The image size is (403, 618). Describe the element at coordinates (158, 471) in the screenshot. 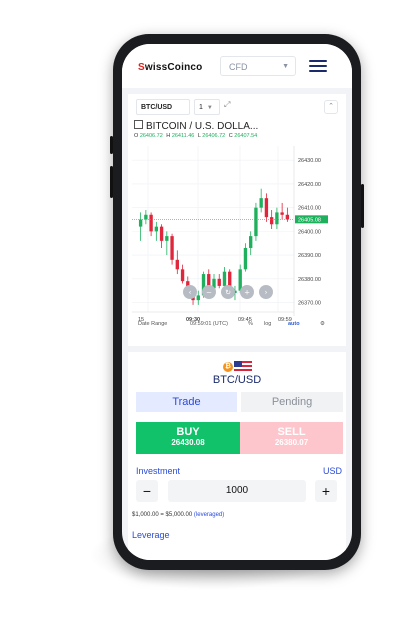

I see `investment-label: Investment` at that location.